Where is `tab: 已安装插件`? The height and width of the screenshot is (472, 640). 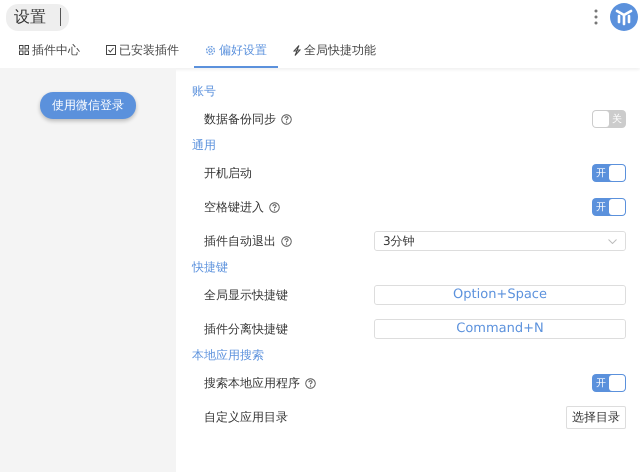 tab: 已安装插件 is located at coordinates (142, 51).